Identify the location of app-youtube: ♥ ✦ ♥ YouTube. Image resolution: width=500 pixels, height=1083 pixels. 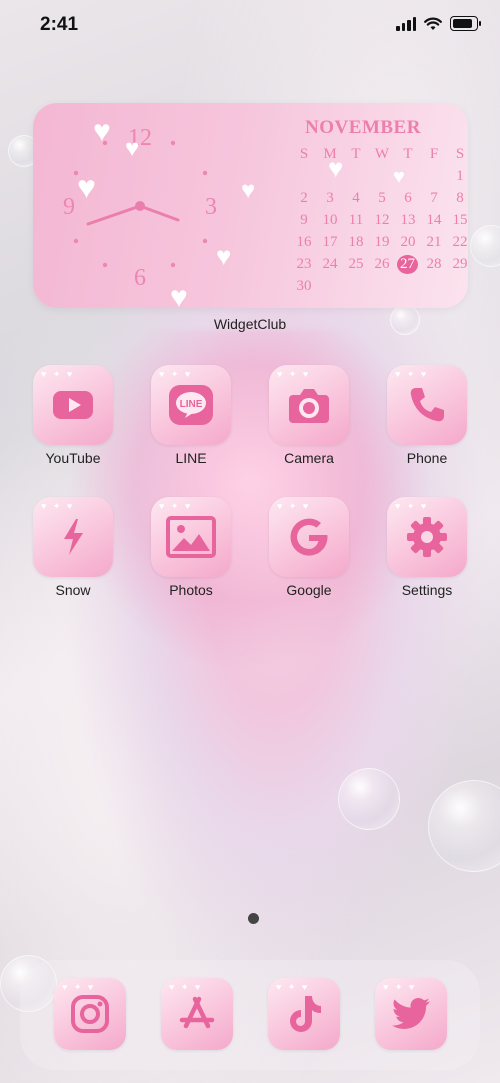
(73, 415).